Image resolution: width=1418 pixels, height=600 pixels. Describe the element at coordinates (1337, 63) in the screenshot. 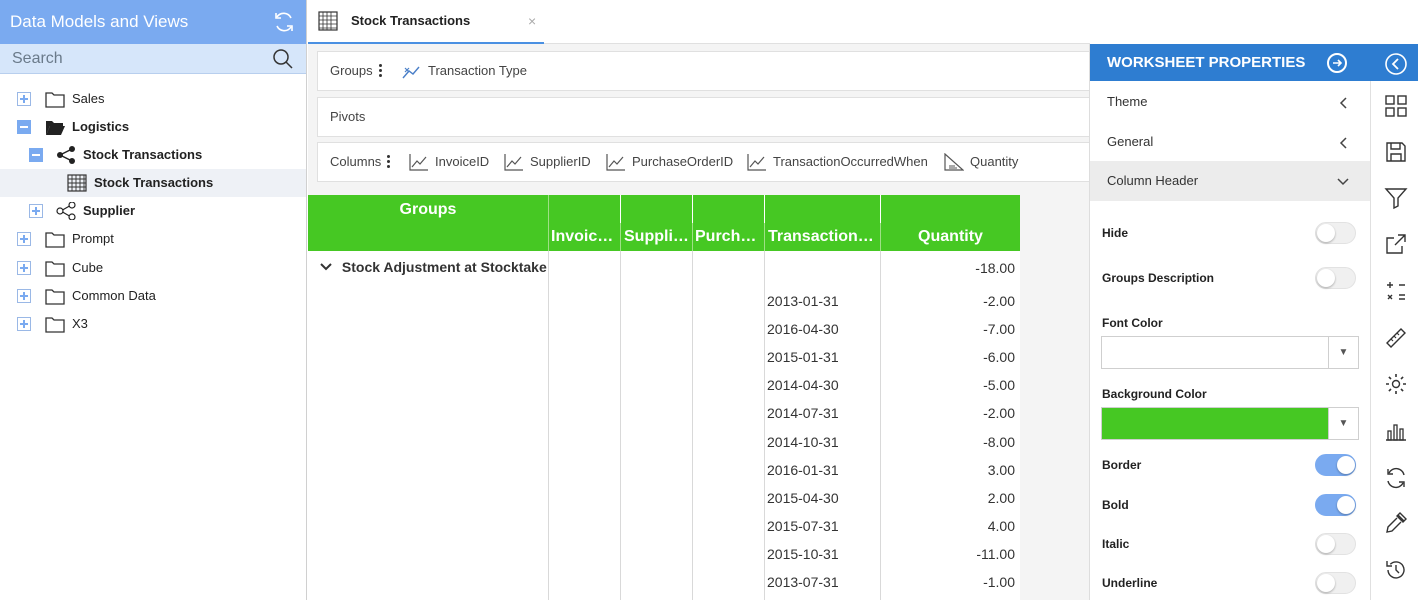

I see `go-icon` at that location.